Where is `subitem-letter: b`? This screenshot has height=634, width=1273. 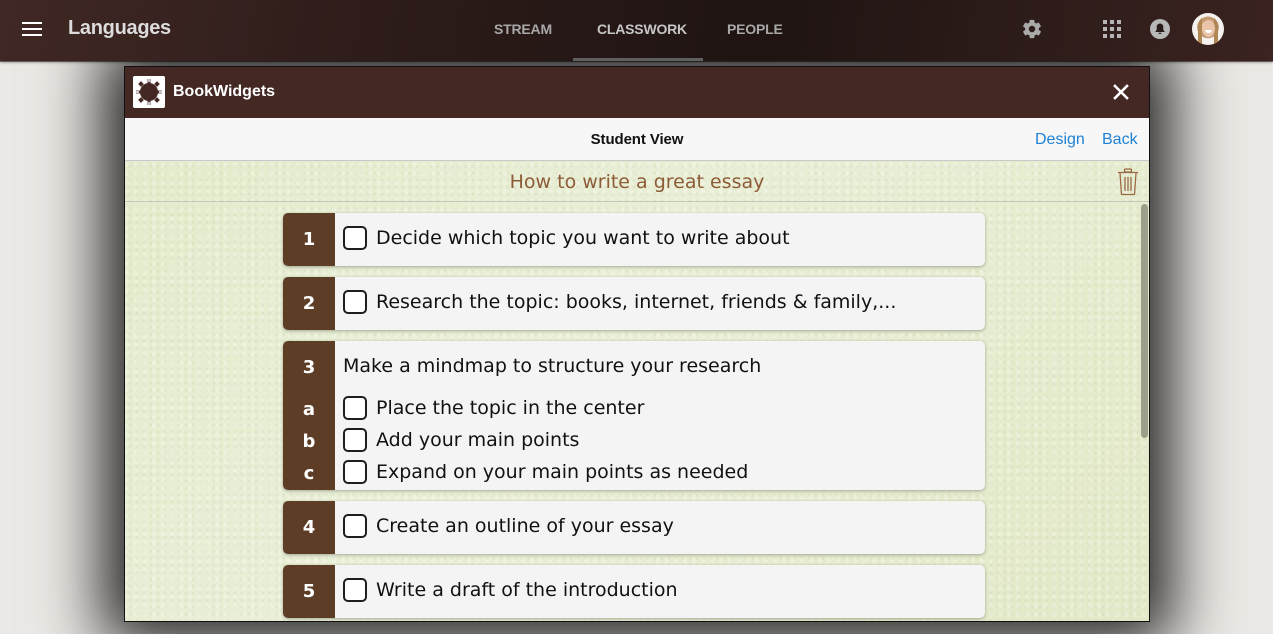 subitem-letter: b is located at coordinates (309, 441).